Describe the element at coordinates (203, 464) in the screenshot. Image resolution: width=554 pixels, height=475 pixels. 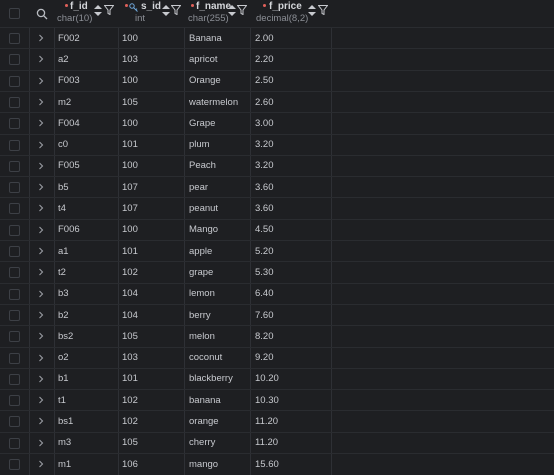
I see `cell-f-name: mango` at that location.